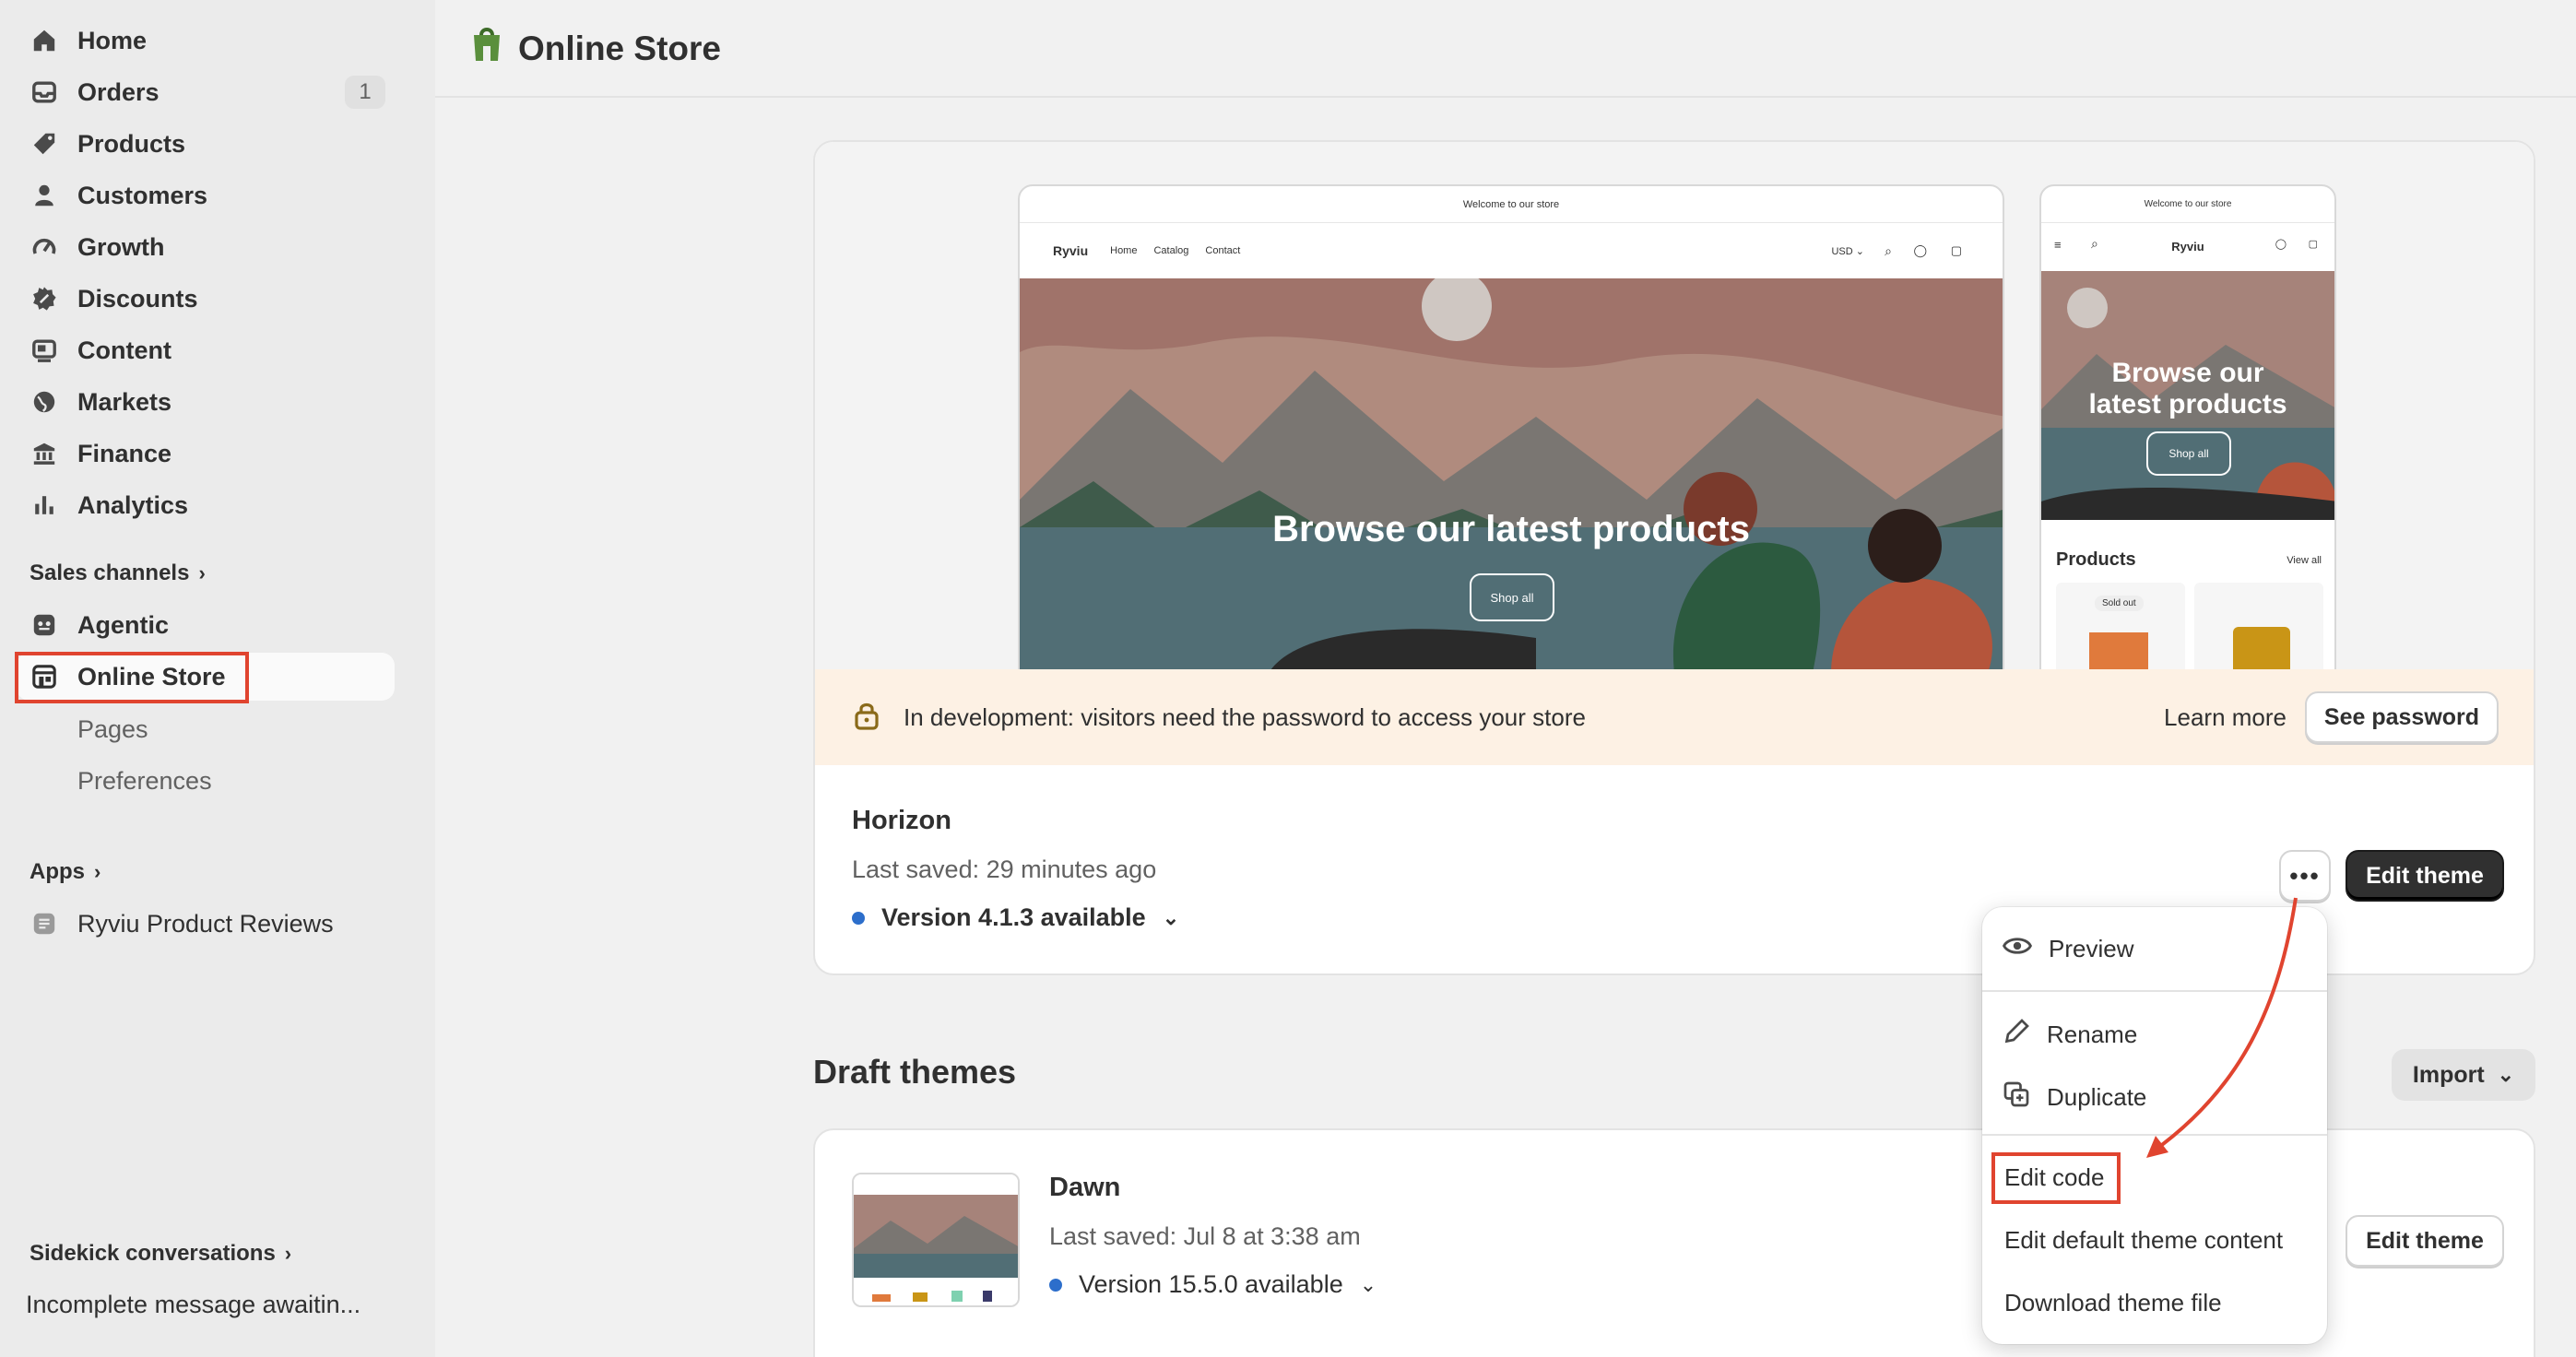 The height and width of the screenshot is (1357, 2576). I want to click on menu-item-label: Preview, so click(2091, 948).